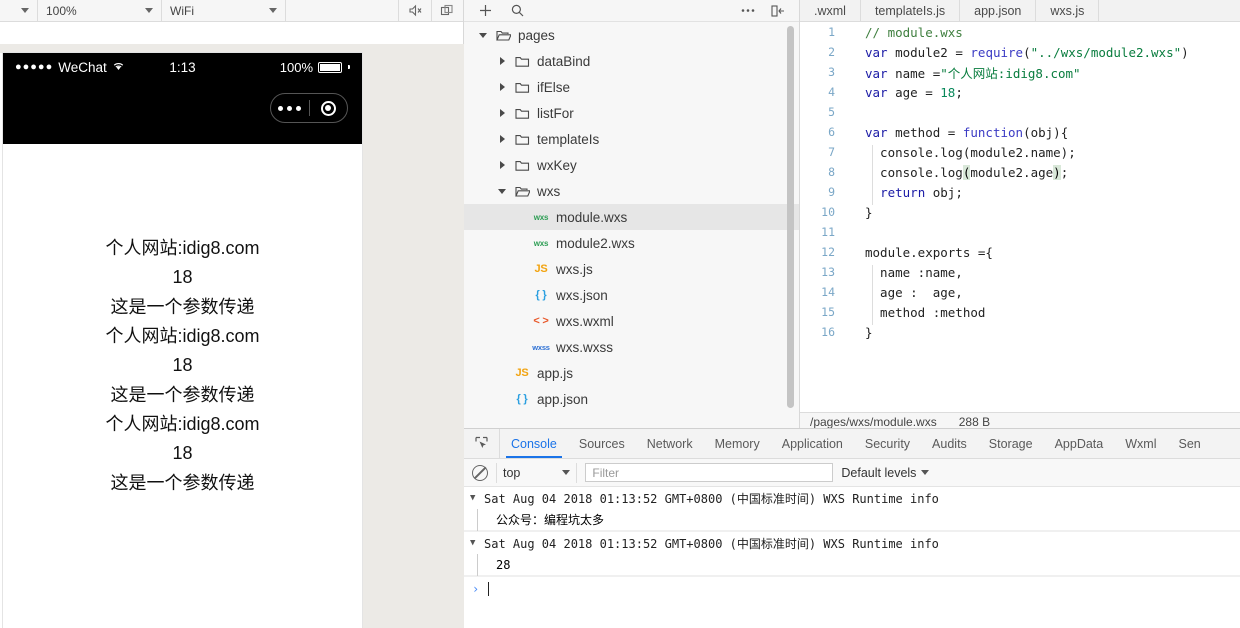 The width and height of the screenshot is (1240, 628). What do you see at coordinates (290, 108) in the screenshot?
I see `more-dots-icon` at bounding box center [290, 108].